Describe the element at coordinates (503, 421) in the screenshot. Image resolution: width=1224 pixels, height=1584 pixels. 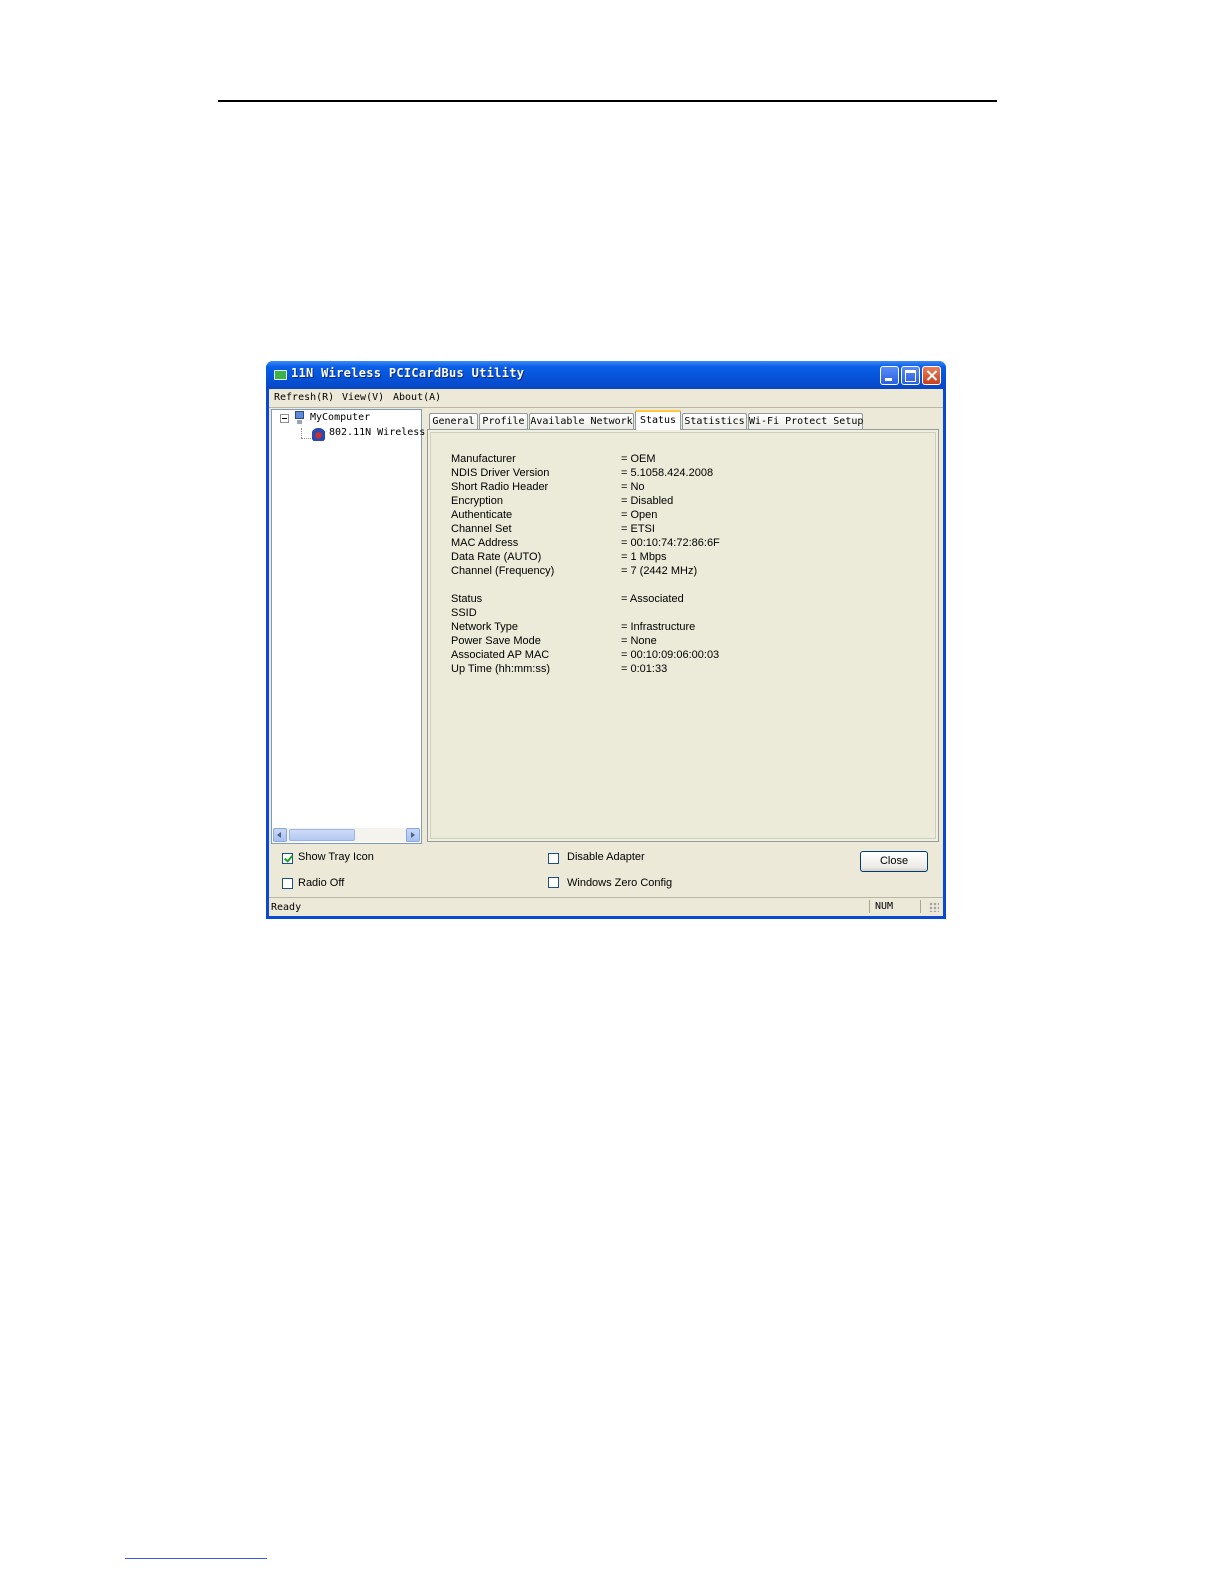
I see `tab-profile: Profile` at that location.